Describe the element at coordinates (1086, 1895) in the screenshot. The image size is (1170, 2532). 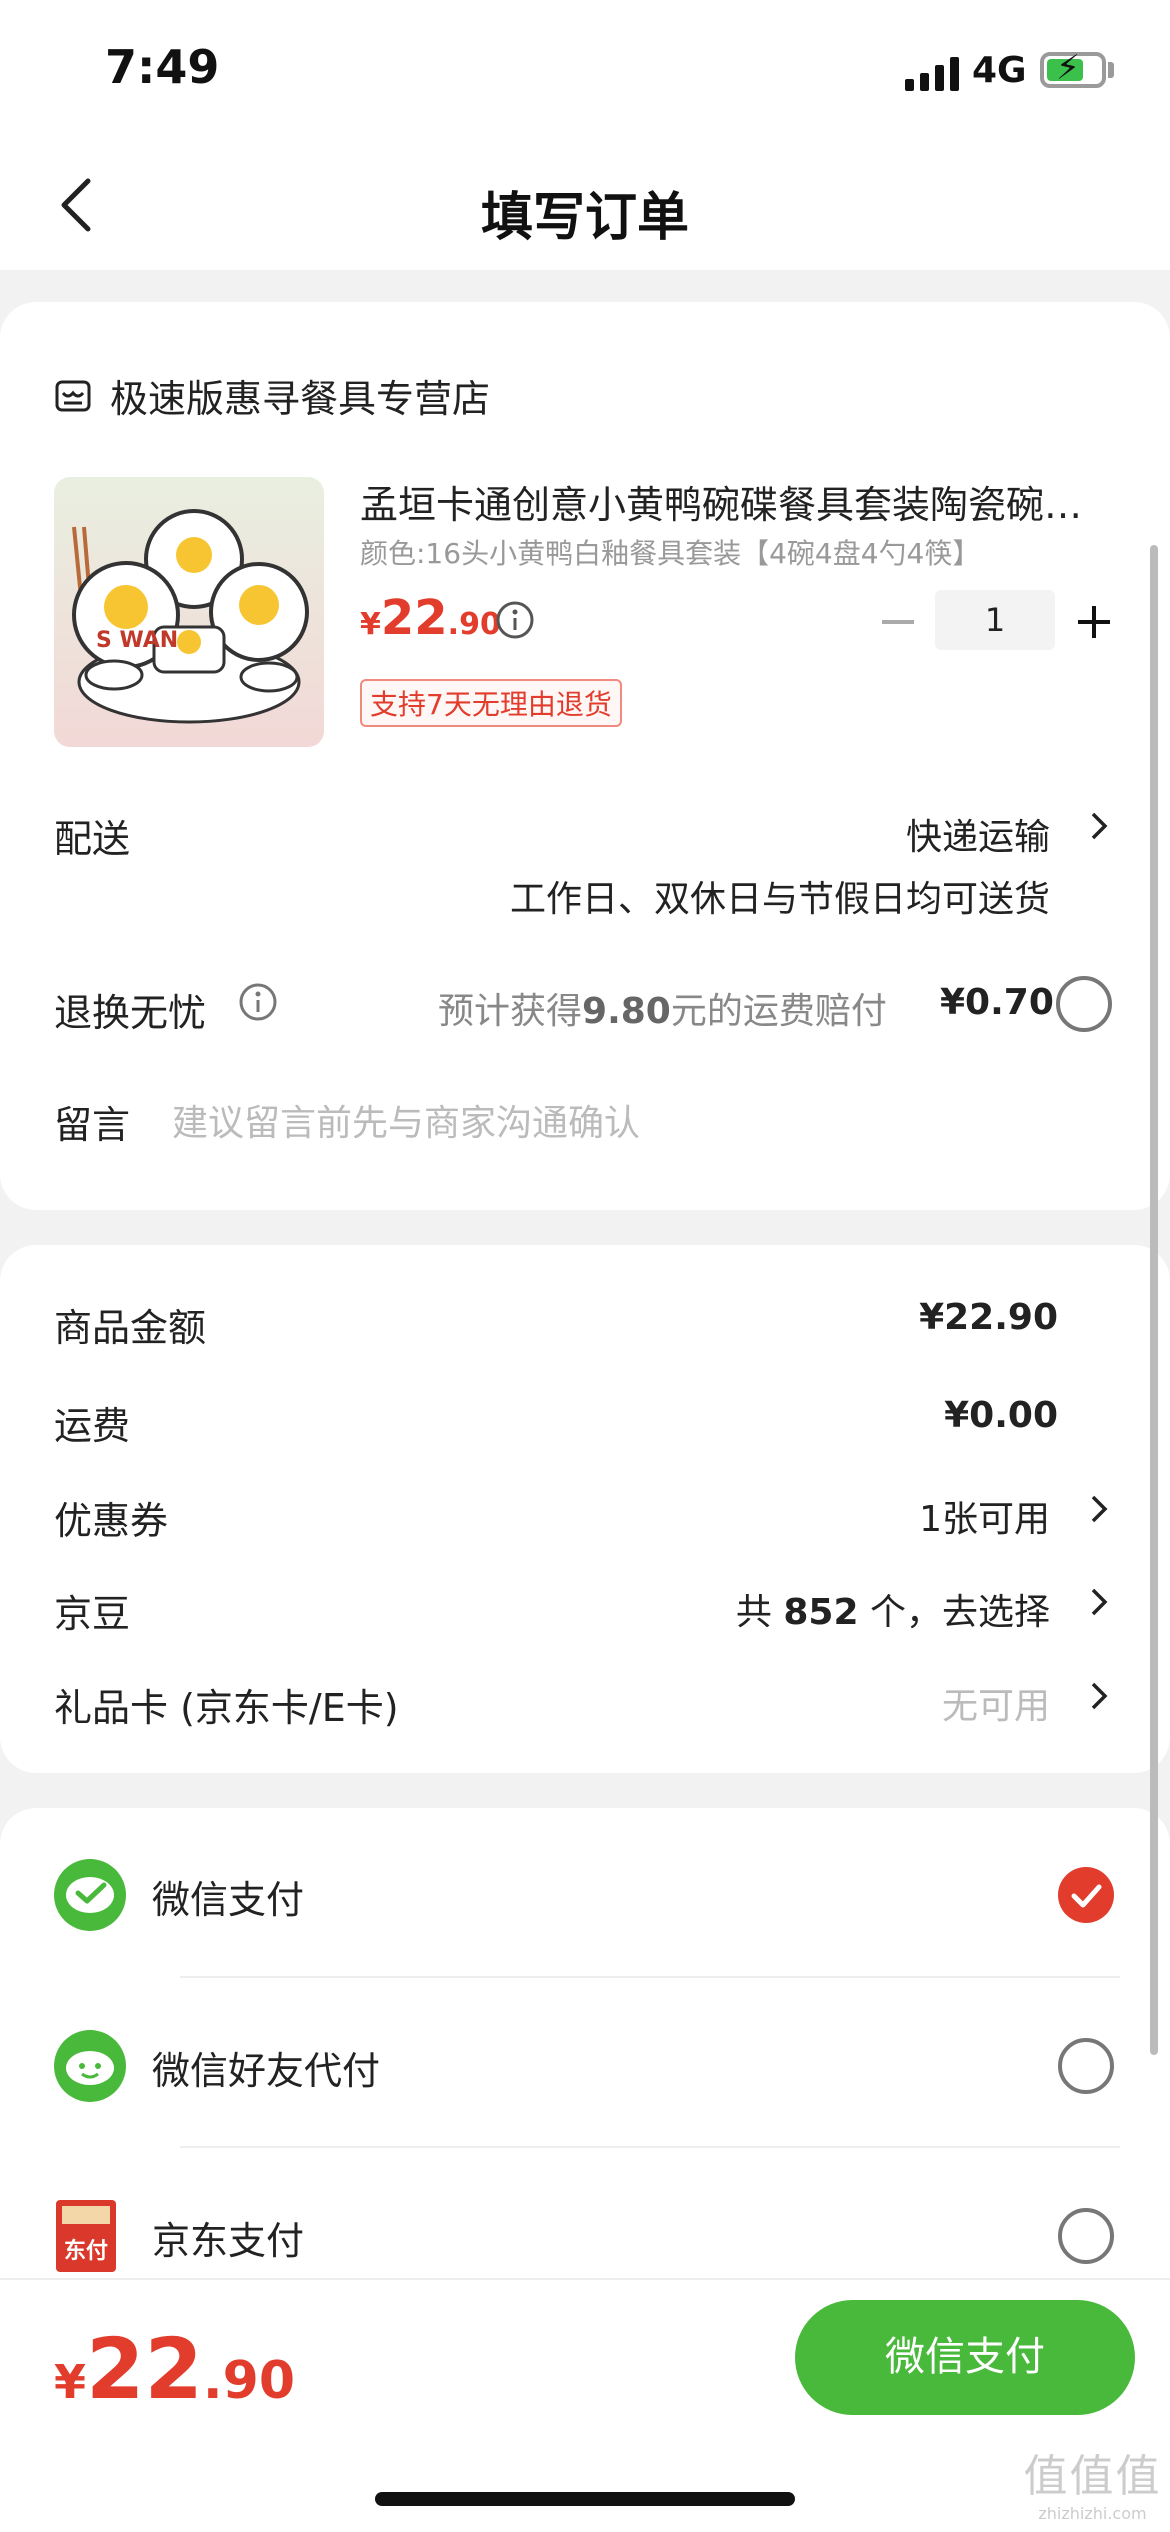
I see `selected-check-icon` at that location.